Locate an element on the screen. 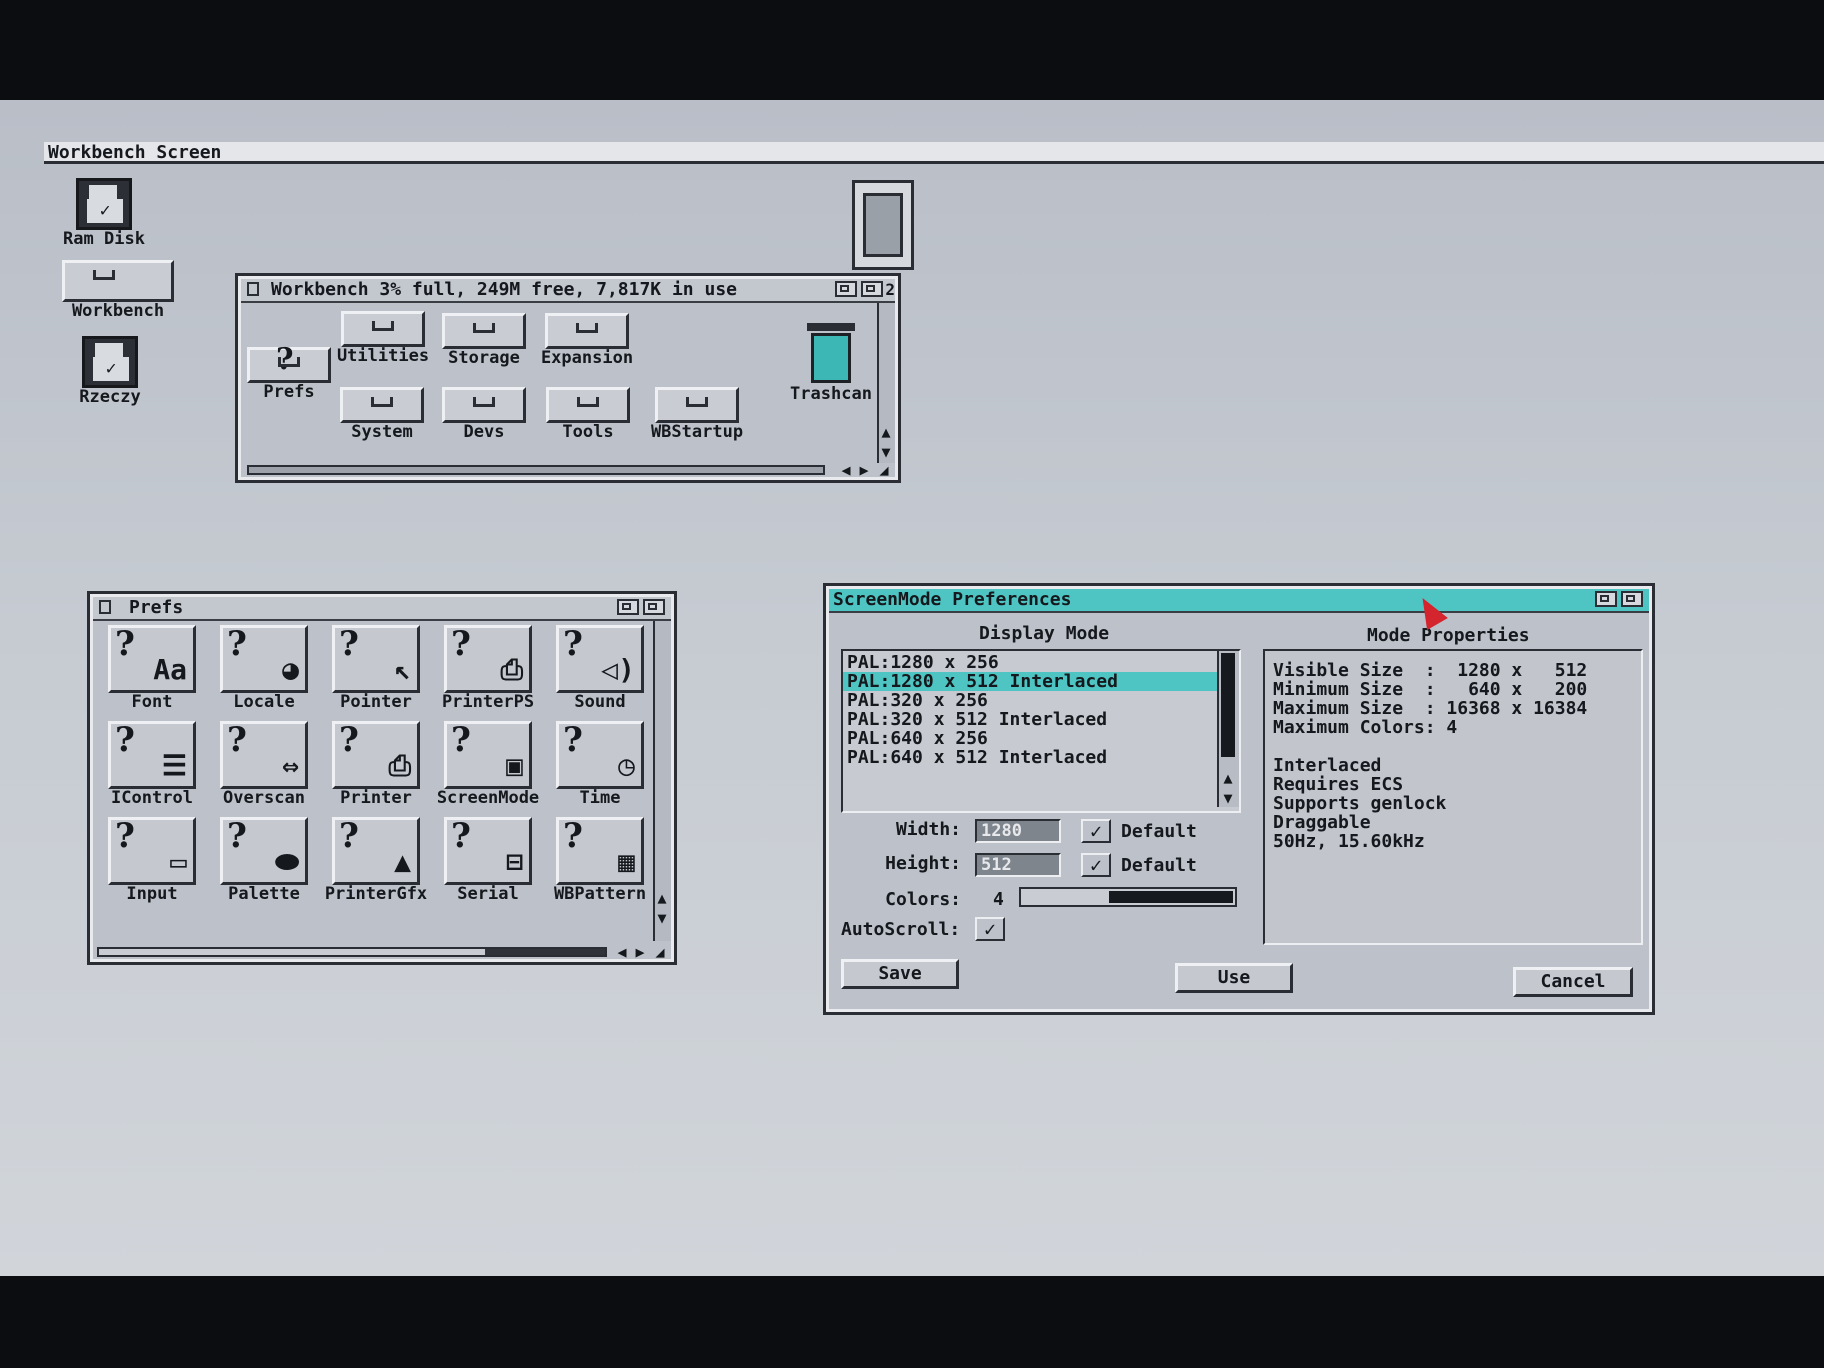 This screenshot has width=1824, height=1368. prefs-item-locale: ? ◕ Locale is located at coordinates (264, 667).